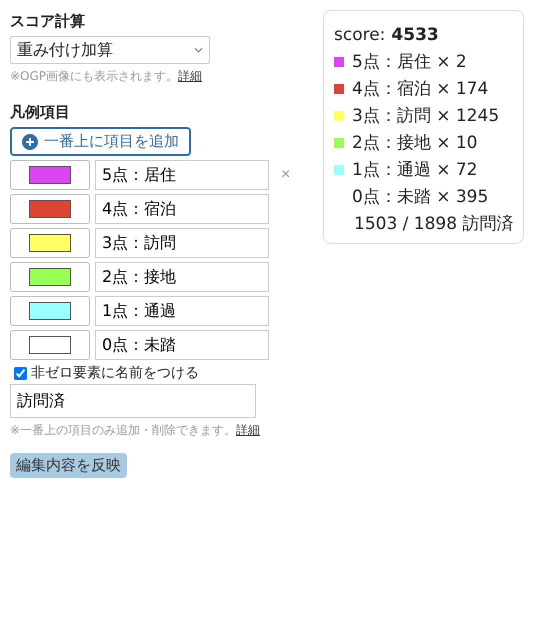 Image resolution: width=544 pixels, height=619 pixels. Describe the element at coordinates (123, 430) in the screenshot. I see `hint-text: ※一番上の項目のみ追加・削除できます。` at that location.